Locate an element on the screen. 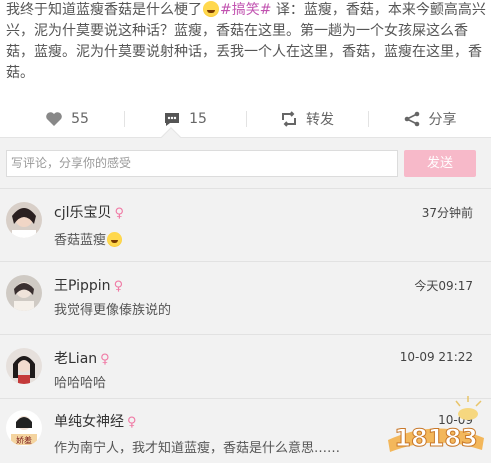 Image resolution: width=491 pixels, height=463 pixels. comment-text: 哈哈哈哈 is located at coordinates (80, 383).